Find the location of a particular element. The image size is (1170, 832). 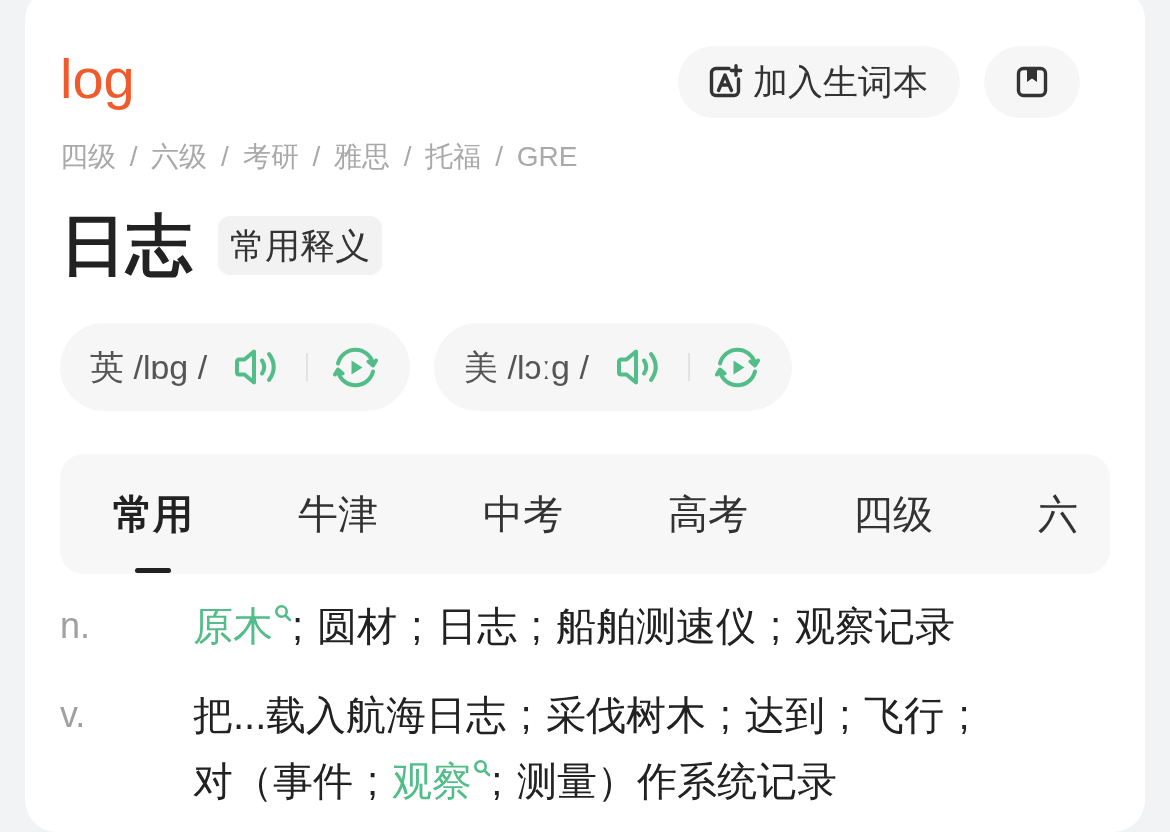

dictionary-tab: 四级 is located at coordinates (893, 514).